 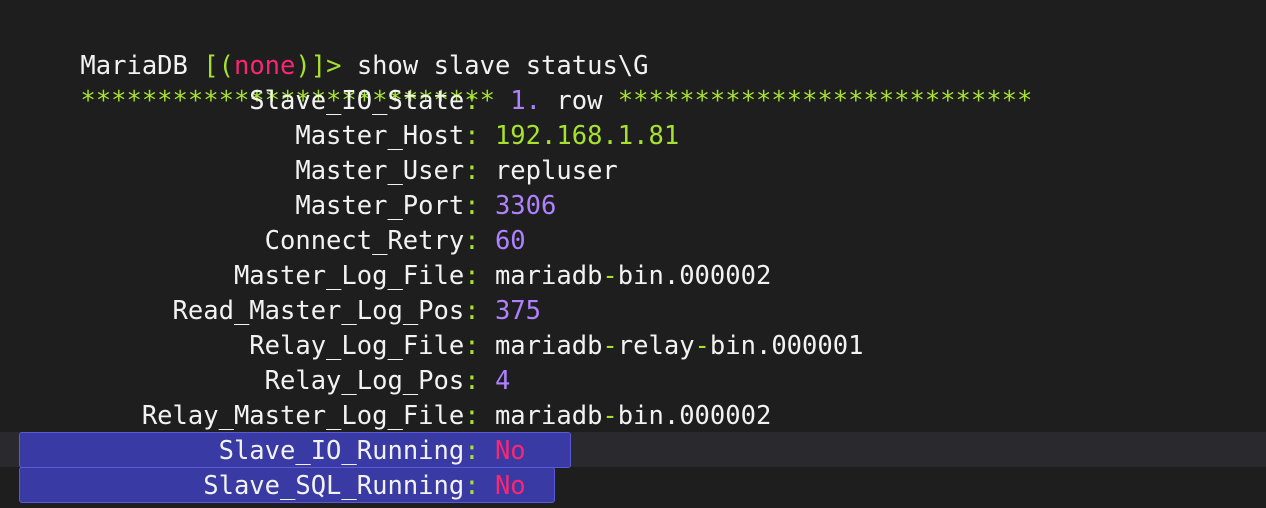 I want to click on field-key: Read_Master_Log_Pos, so click(x=318, y=311).